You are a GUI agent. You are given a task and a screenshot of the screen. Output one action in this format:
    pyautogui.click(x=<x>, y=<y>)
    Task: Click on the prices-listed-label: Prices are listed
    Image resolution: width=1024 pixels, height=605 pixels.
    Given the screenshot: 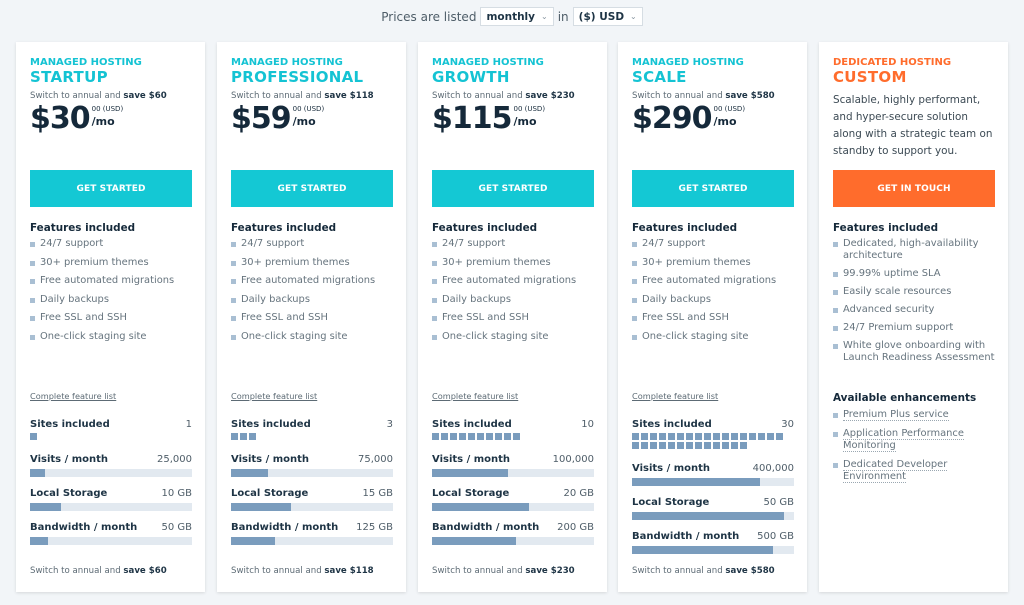 What is the action you would take?
    pyautogui.click(x=429, y=16)
    